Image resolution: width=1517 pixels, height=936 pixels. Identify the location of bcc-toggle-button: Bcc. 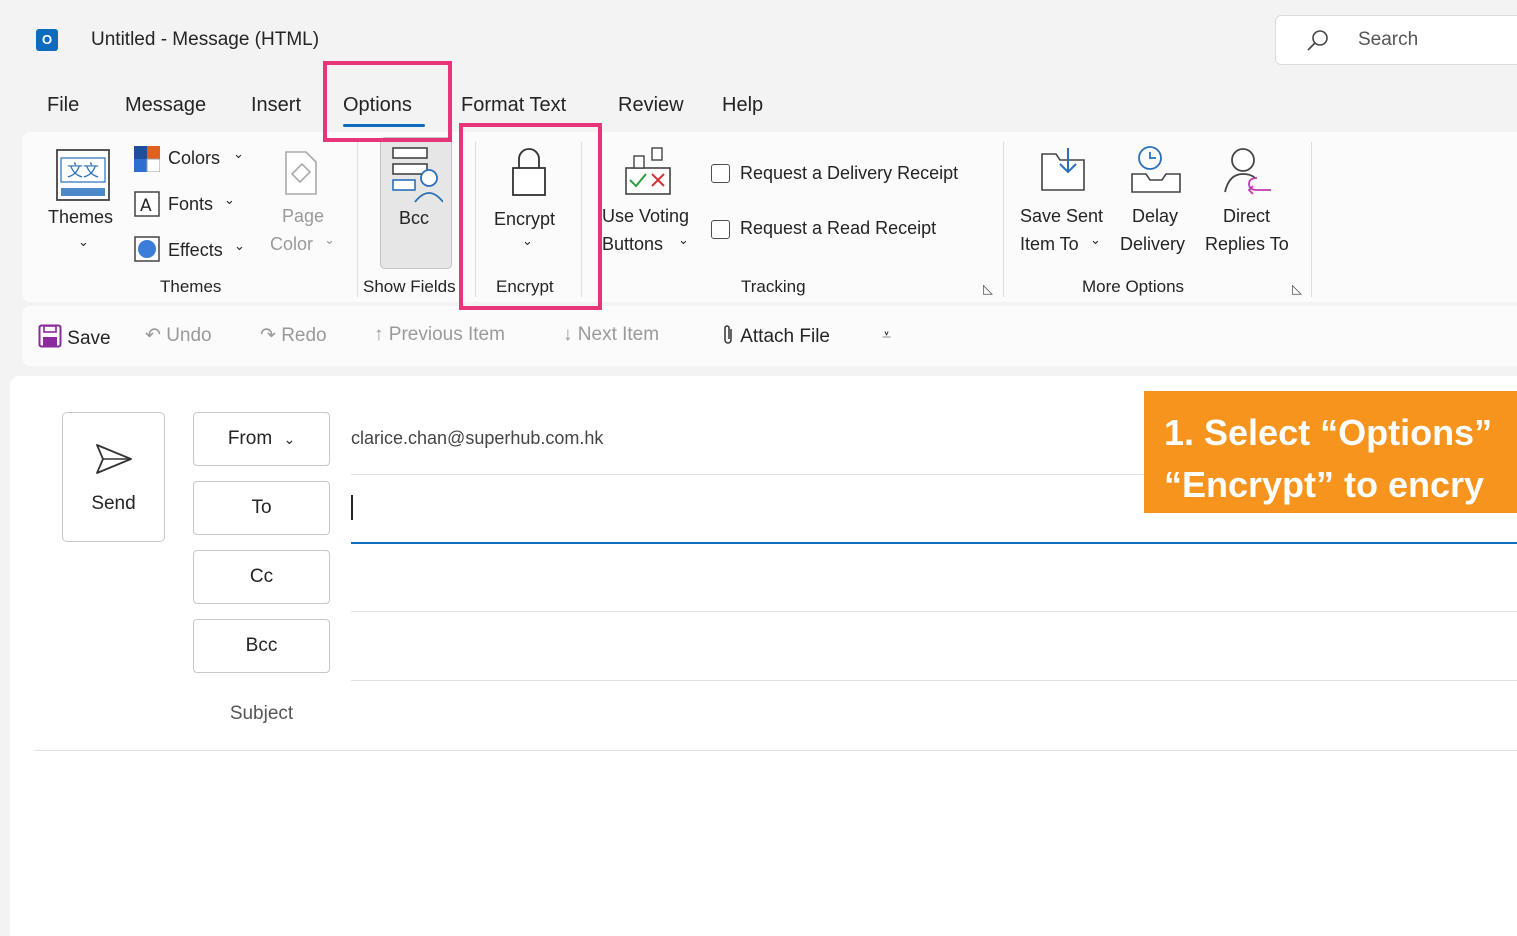
(416, 203).